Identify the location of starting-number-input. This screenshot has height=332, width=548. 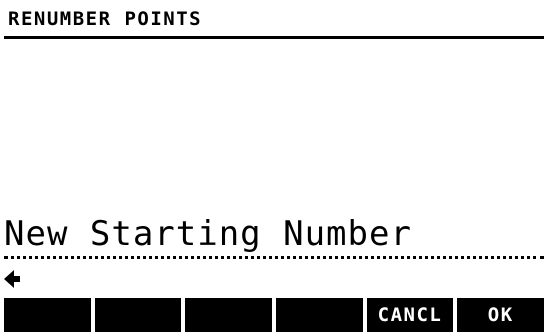
(274, 279).